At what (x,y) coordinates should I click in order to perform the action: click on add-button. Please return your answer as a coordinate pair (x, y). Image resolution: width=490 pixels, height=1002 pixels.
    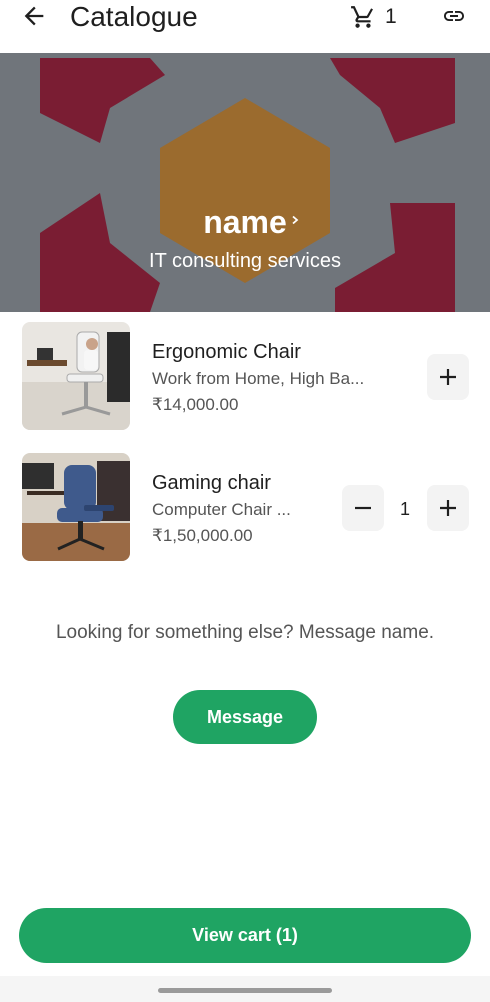
    Looking at the image, I should click on (448, 377).